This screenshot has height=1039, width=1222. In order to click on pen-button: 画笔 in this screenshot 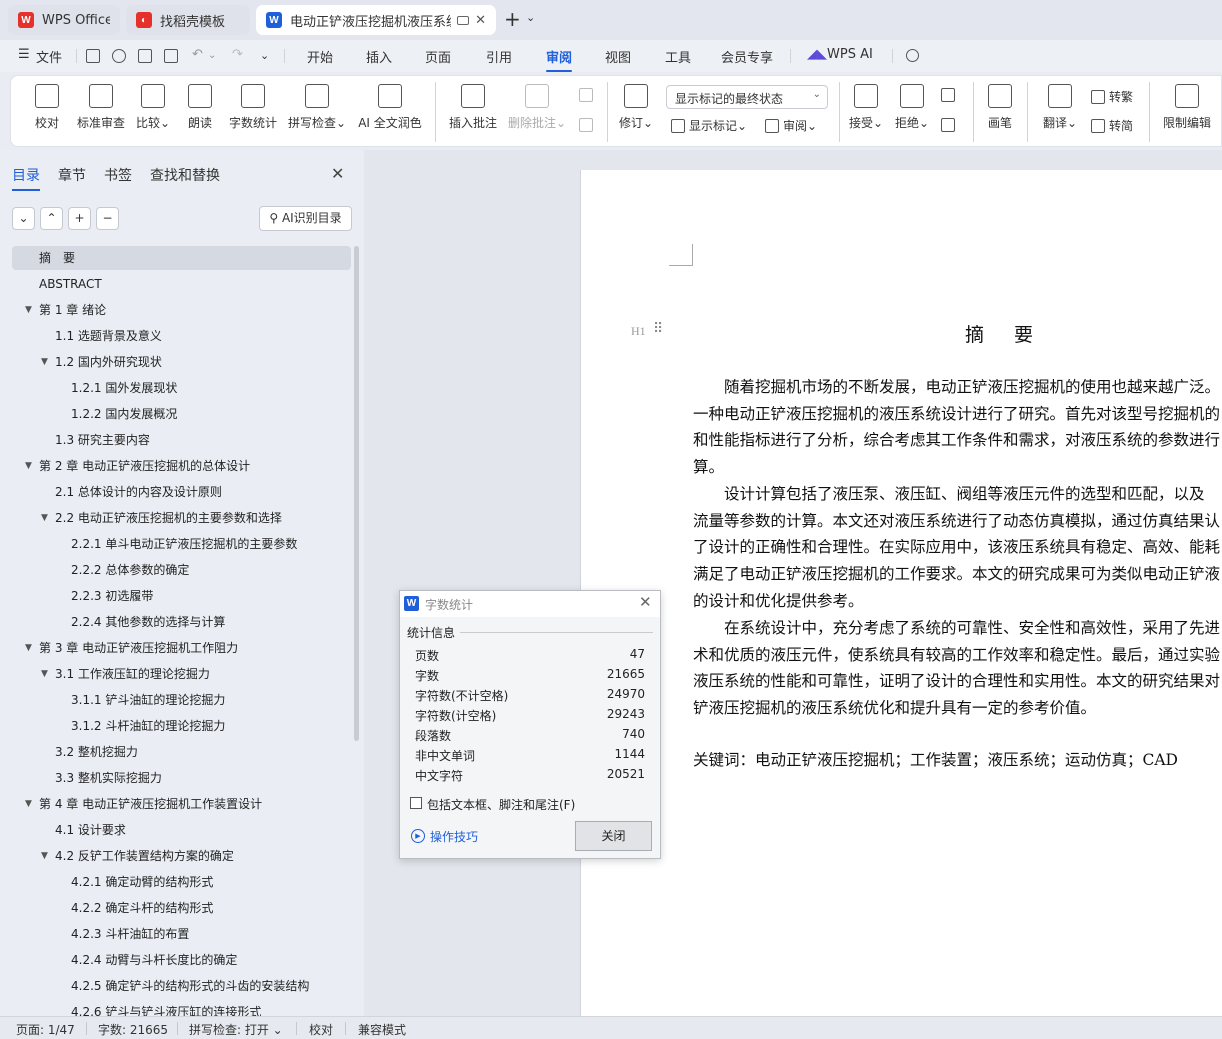, I will do `click(1000, 106)`.